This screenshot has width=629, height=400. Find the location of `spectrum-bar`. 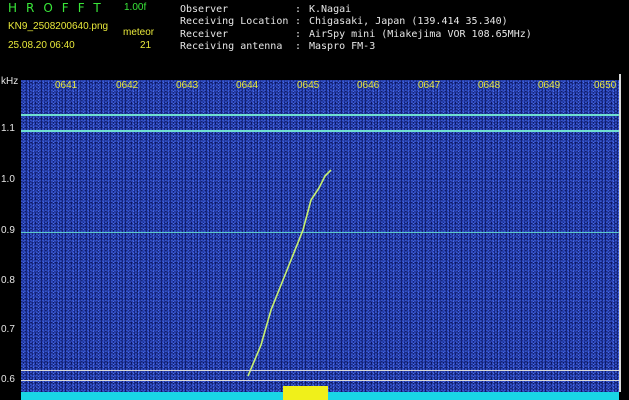

spectrum-bar is located at coordinates (320, 393).